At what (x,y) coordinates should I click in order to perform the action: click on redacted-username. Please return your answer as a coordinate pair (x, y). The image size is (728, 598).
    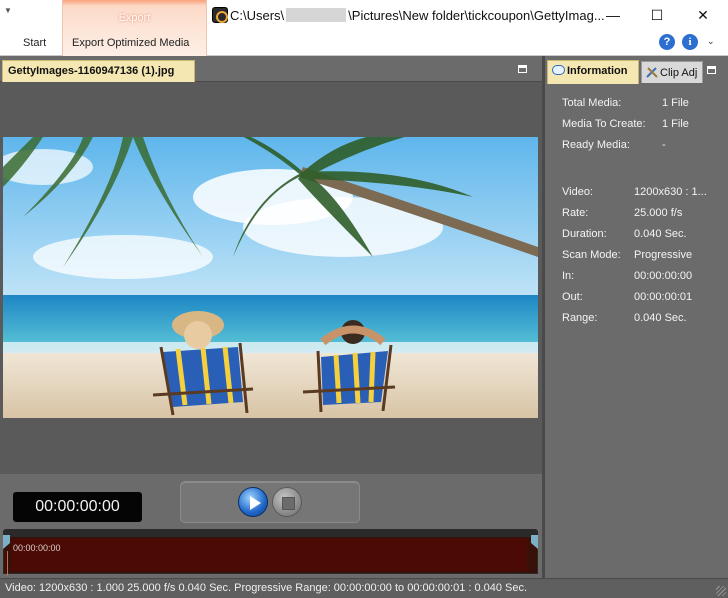
    Looking at the image, I should click on (316, 15).